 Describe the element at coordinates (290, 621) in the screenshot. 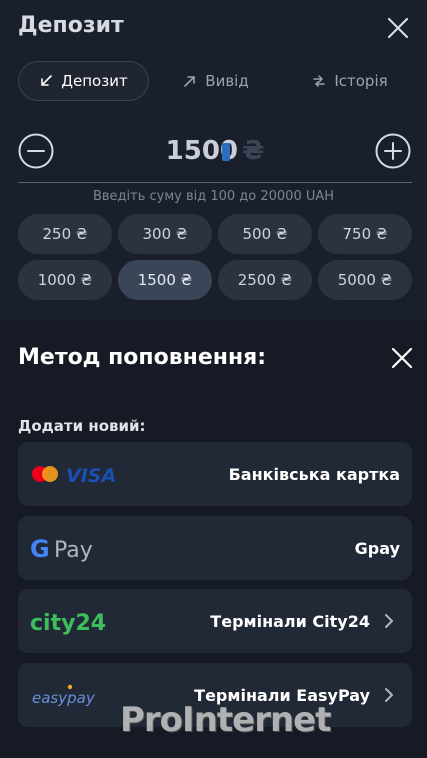

I see `method-city24-label: Термінали City24` at that location.